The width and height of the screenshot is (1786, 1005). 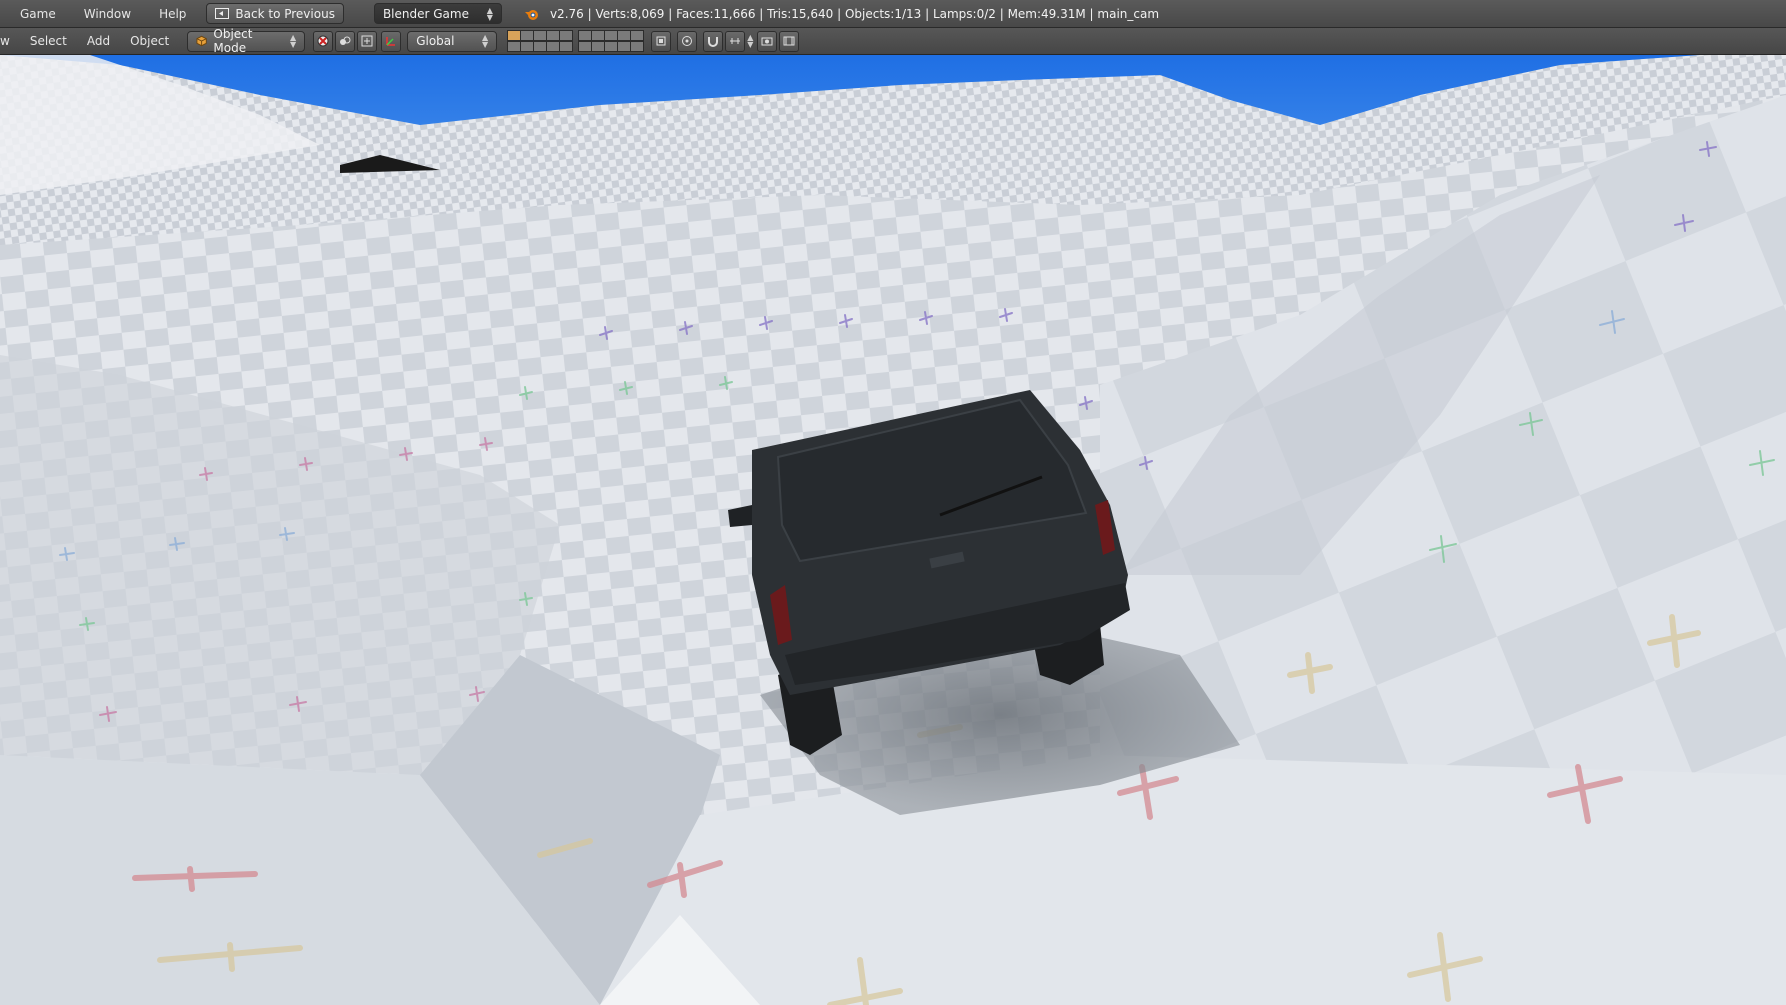 What do you see at coordinates (107, 14) in the screenshot?
I see `menu-window: Window` at bounding box center [107, 14].